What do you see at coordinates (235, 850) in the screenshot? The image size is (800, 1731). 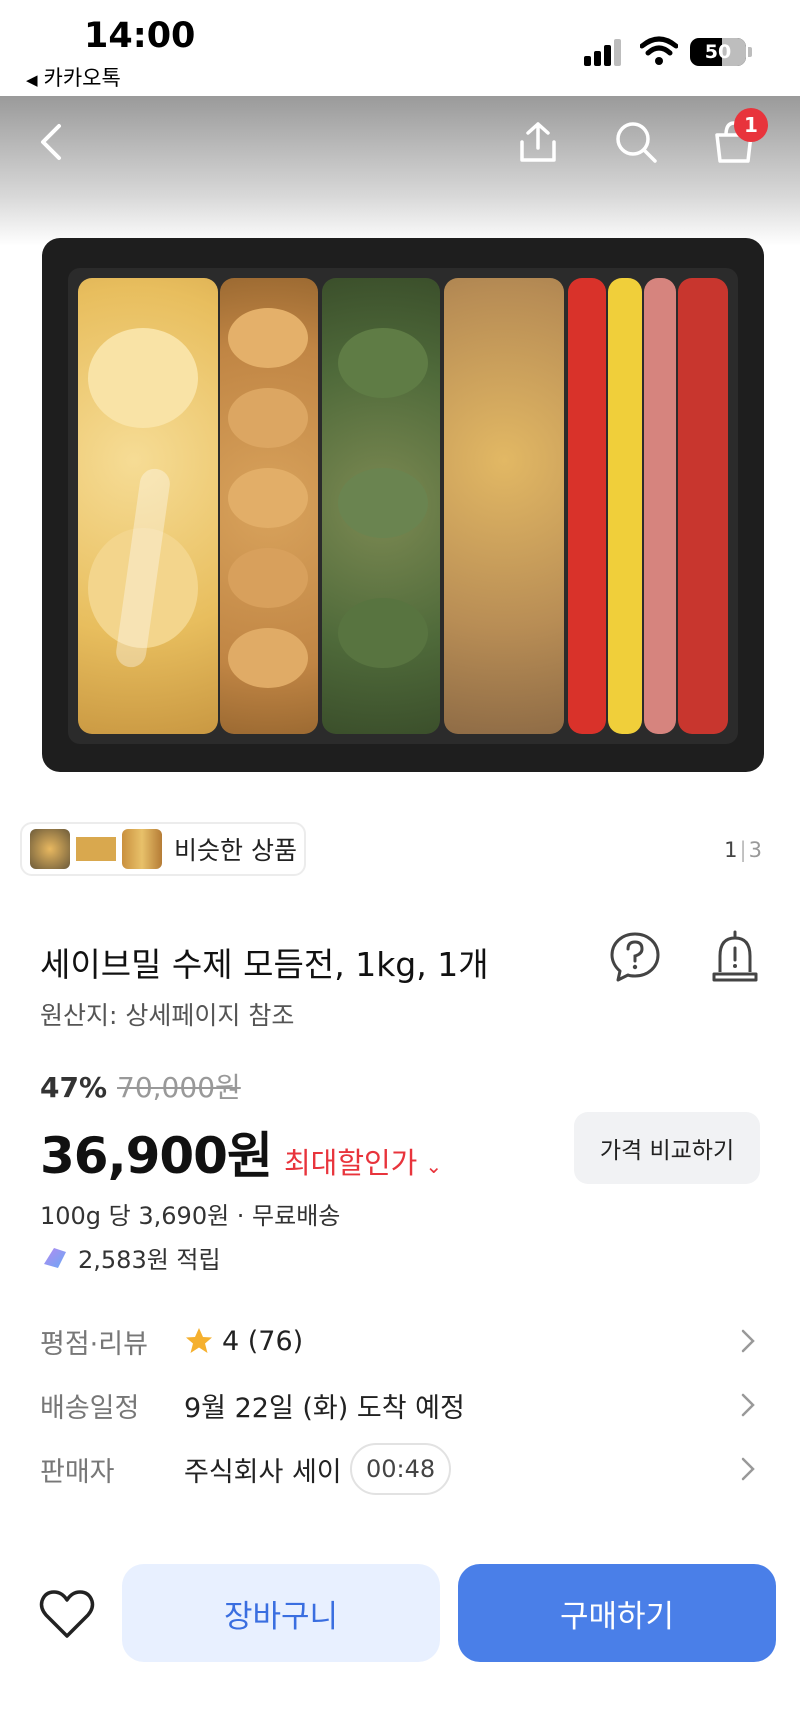 I see `similar-products-label: 비슷한 상품` at bounding box center [235, 850].